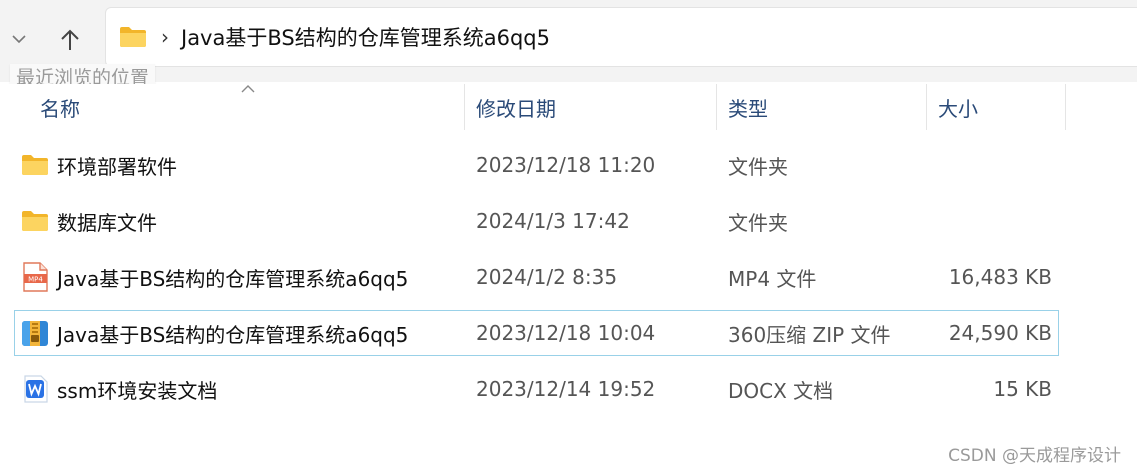 This screenshot has width=1137, height=474. What do you see at coordinates (566, 165) in the screenshot?
I see `file-date: 2023/12/18 11:20` at bounding box center [566, 165].